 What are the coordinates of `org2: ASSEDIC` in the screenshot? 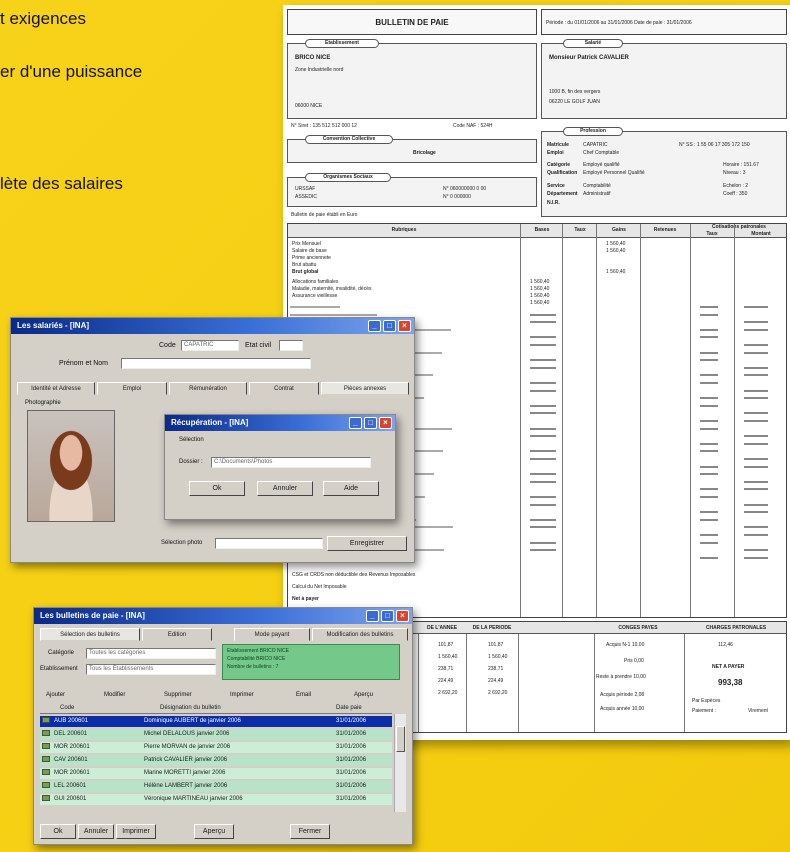 It's located at (306, 197).